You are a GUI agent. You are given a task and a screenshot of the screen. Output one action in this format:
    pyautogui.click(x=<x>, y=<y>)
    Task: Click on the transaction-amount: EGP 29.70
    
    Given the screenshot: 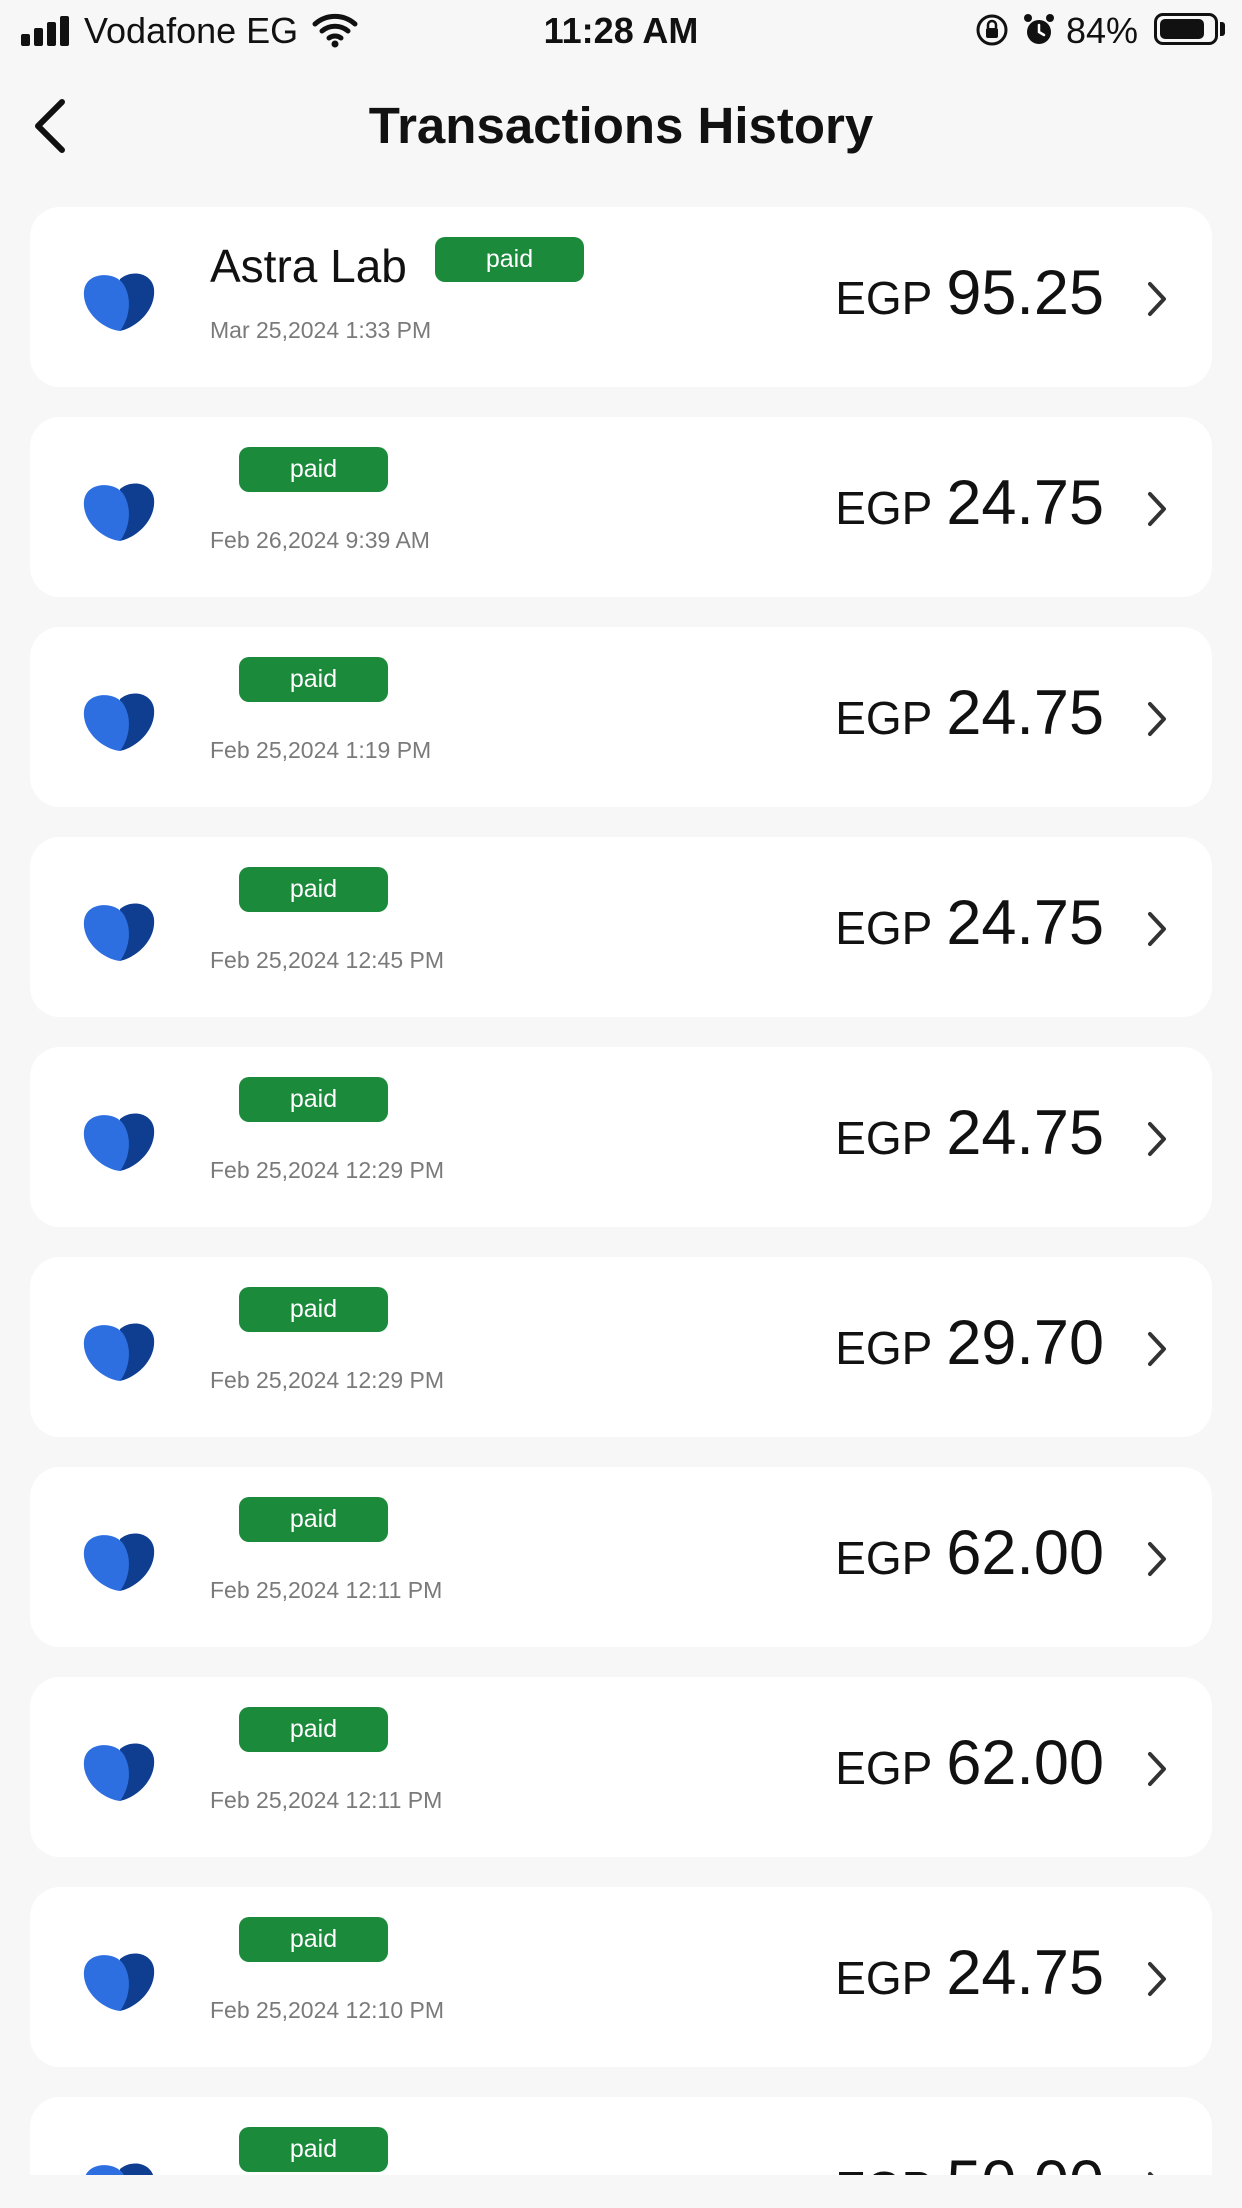 What is the action you would take?
    pyautogui.click(x=969, y=1347)
    